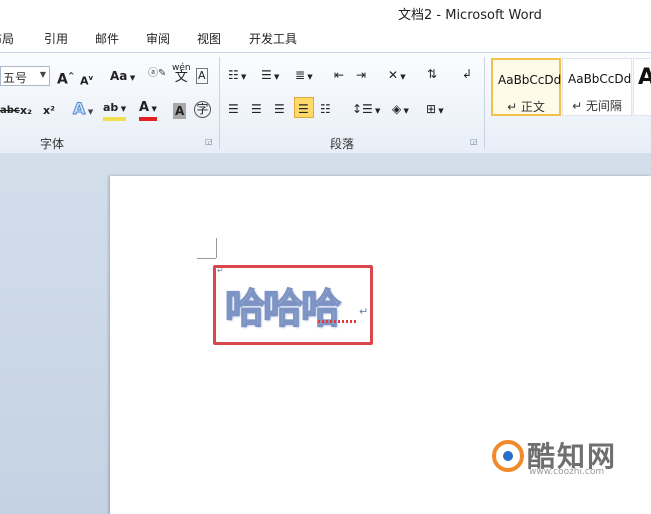 Image resolution: width=651 pixels, height=514 pixels. I want to click on grow-font-button: A^, so click(66, 78).